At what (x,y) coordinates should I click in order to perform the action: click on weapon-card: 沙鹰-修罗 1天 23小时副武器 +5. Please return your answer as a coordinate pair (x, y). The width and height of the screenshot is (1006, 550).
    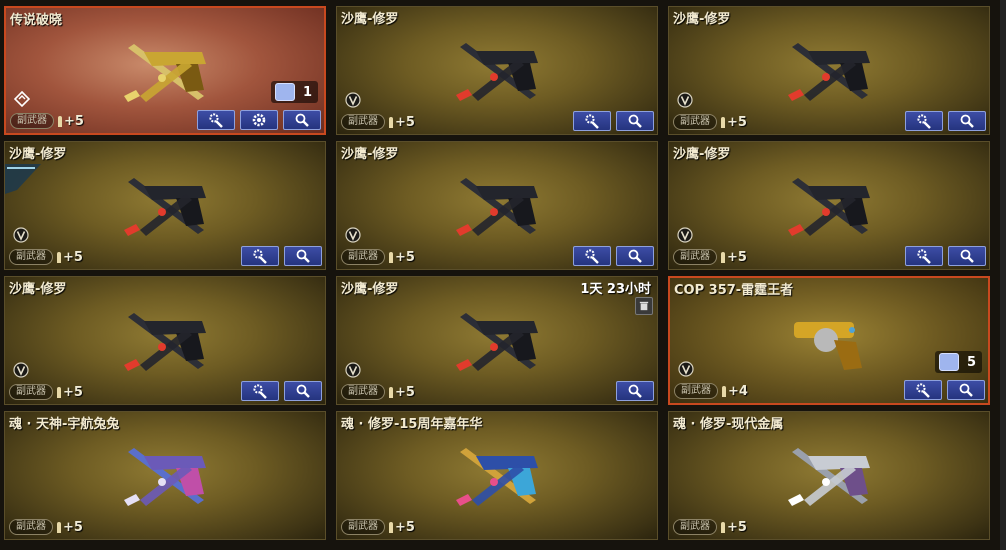
    Looking at the image, I should click on (497, 340).